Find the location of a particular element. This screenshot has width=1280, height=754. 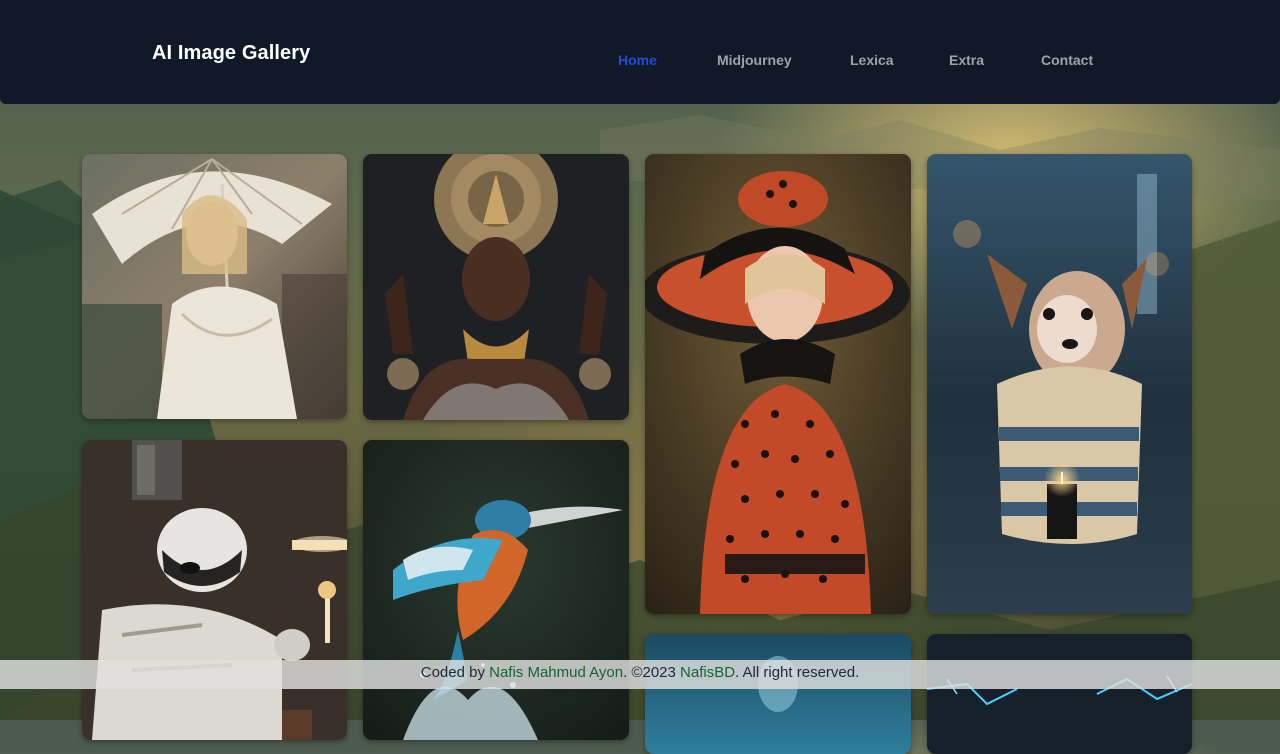

nav-link-extra: Extra is located at coordinates (966, 60).